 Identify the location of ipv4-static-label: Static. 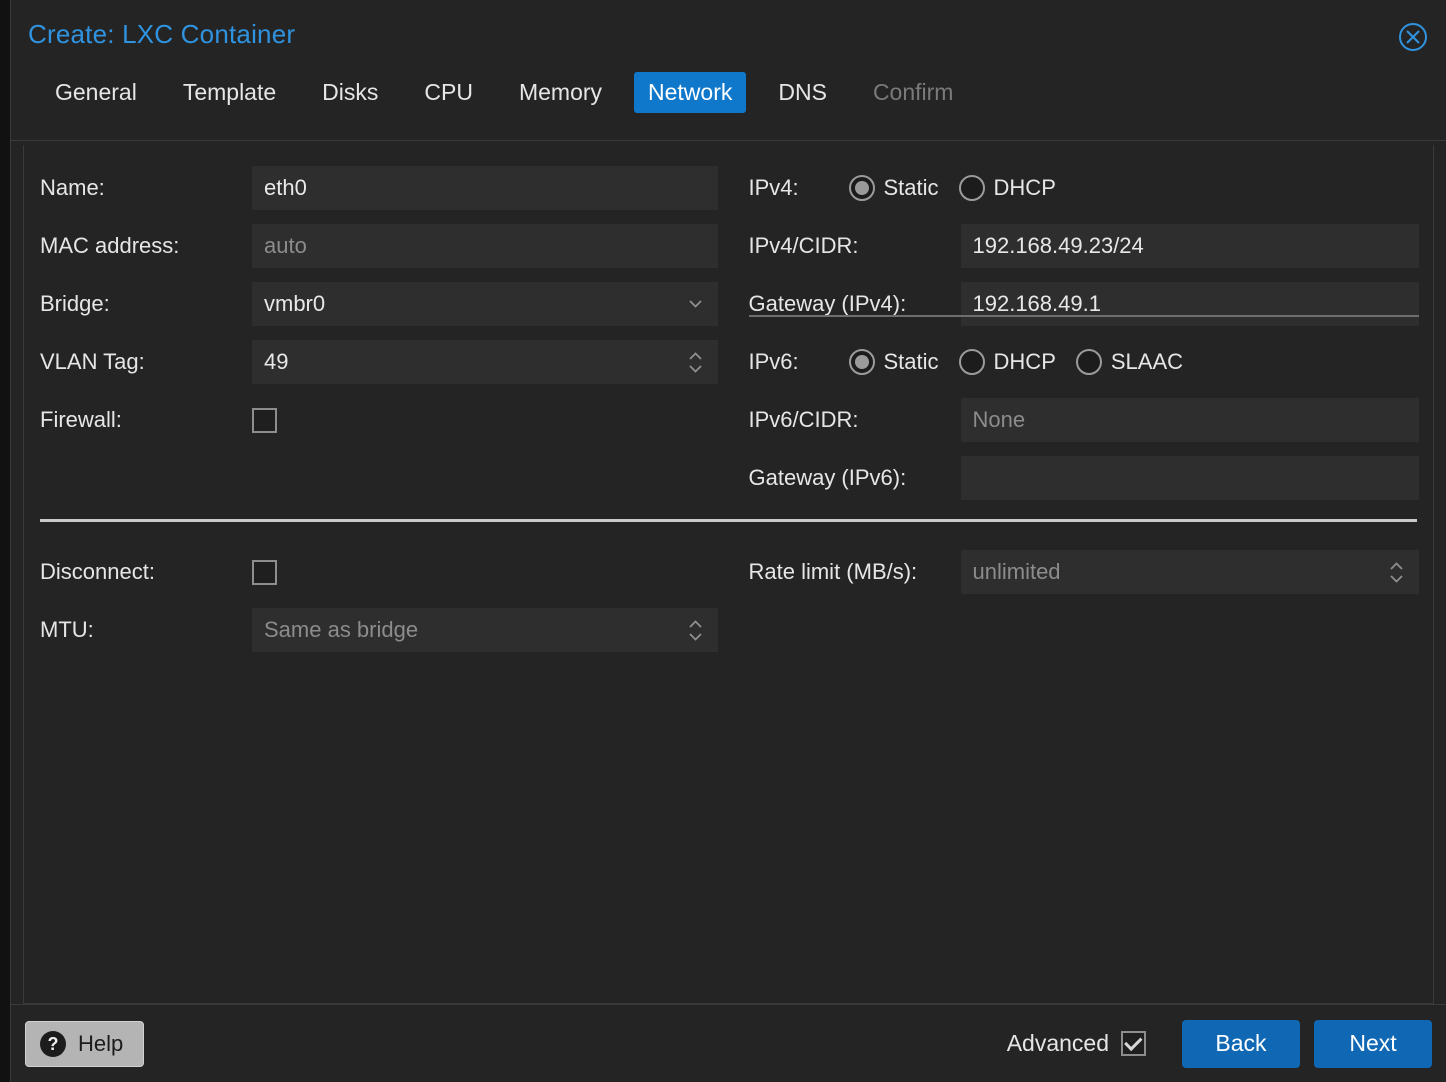
(911, 187).